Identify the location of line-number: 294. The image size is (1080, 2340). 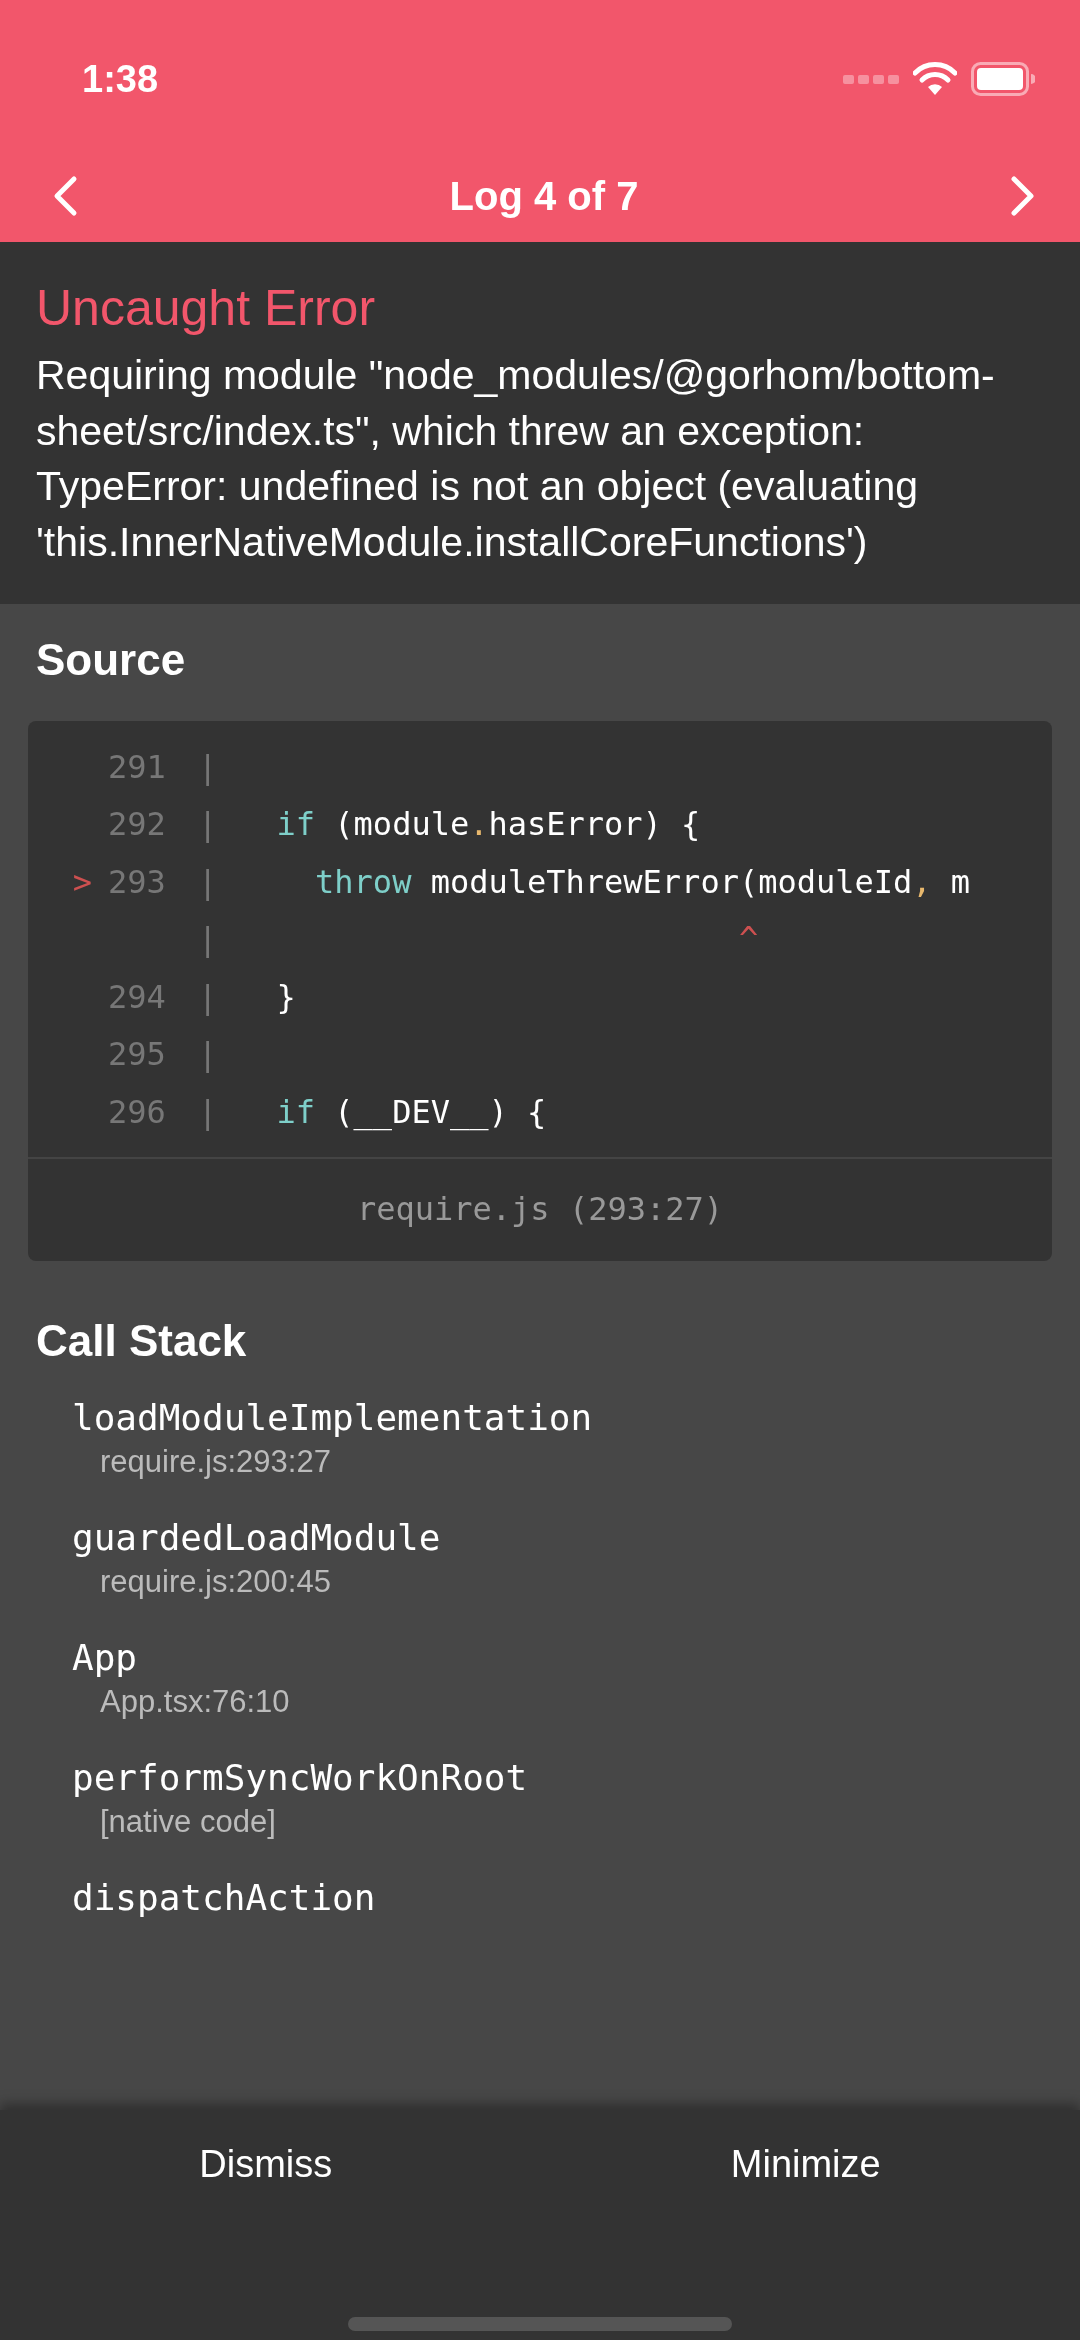
(137, 996).